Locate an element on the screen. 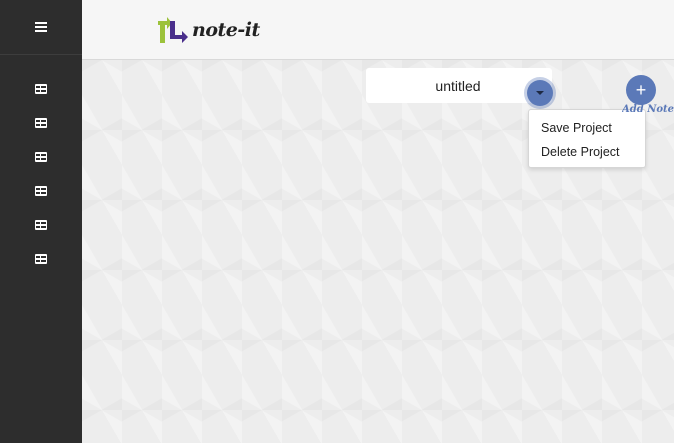 The height and width of the screenshot is (443, 674). plus-icon: + is located at coordinates (641, 90).